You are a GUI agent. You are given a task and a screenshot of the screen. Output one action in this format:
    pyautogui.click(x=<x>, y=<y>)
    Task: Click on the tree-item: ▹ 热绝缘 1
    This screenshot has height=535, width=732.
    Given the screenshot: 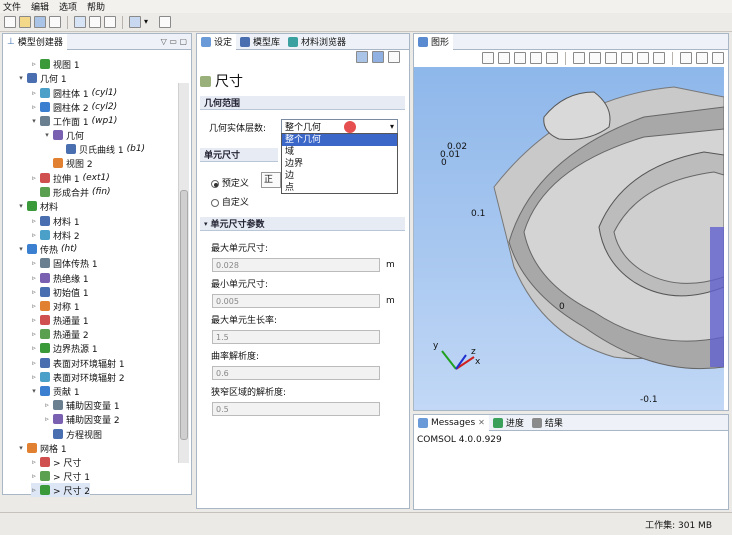 What is the action you would take?
    pyautogui.click(x=60, y=278)
    